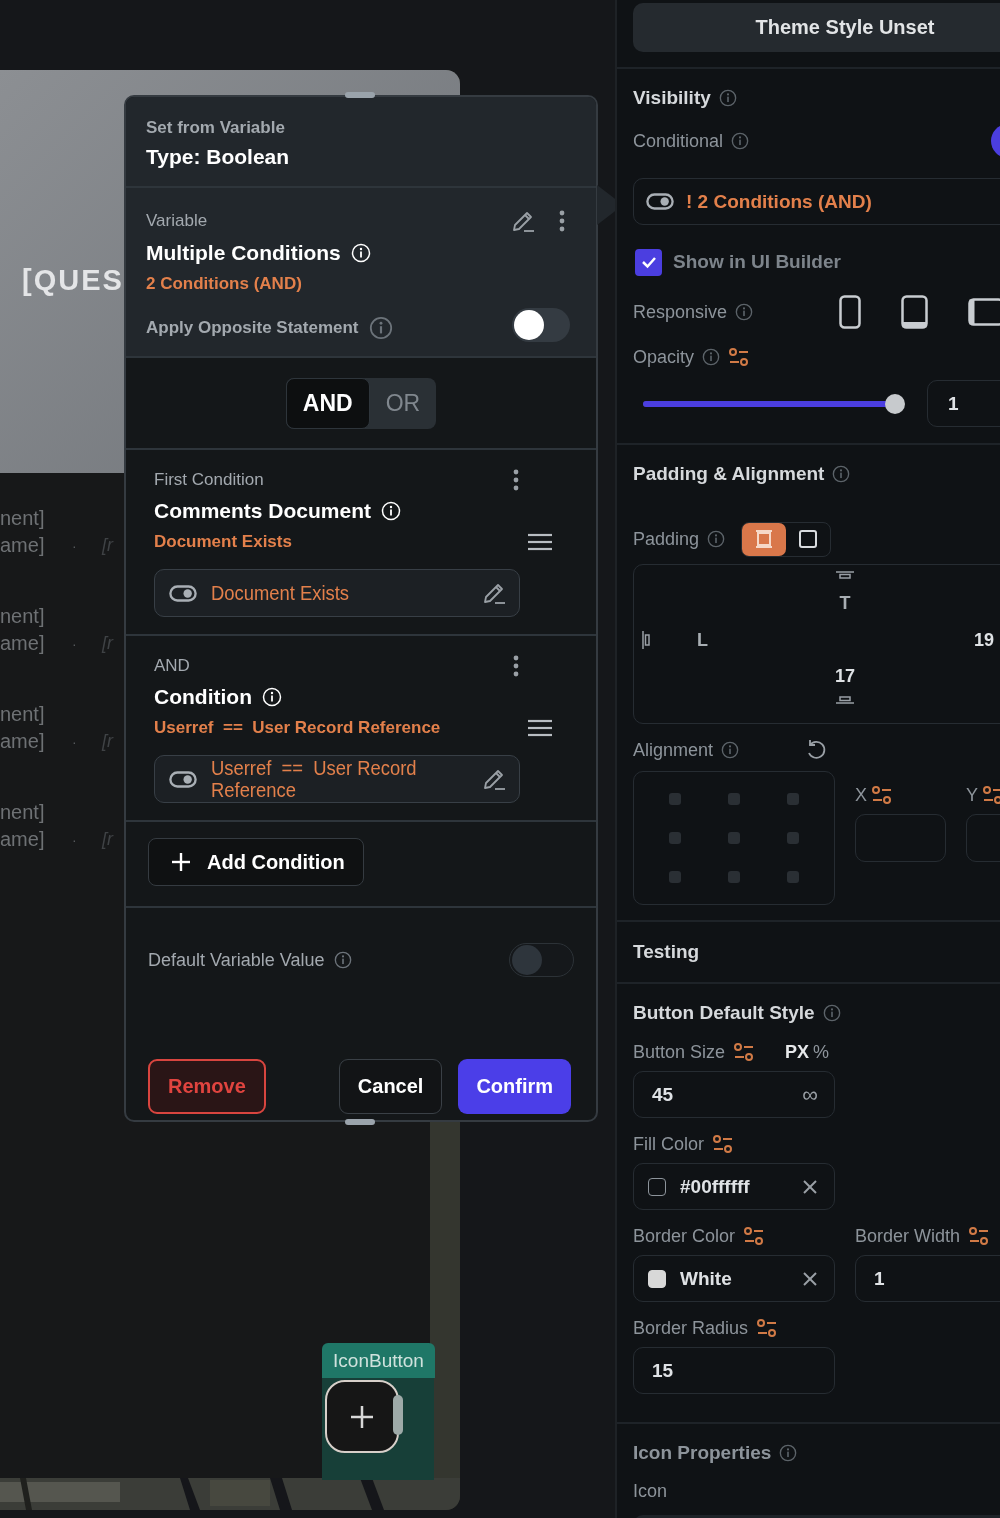  What do you see at coordinates (243, 253) in the screenshot?
I see `variable-name: Multiple Conditions` at bounding box center [243, 253].